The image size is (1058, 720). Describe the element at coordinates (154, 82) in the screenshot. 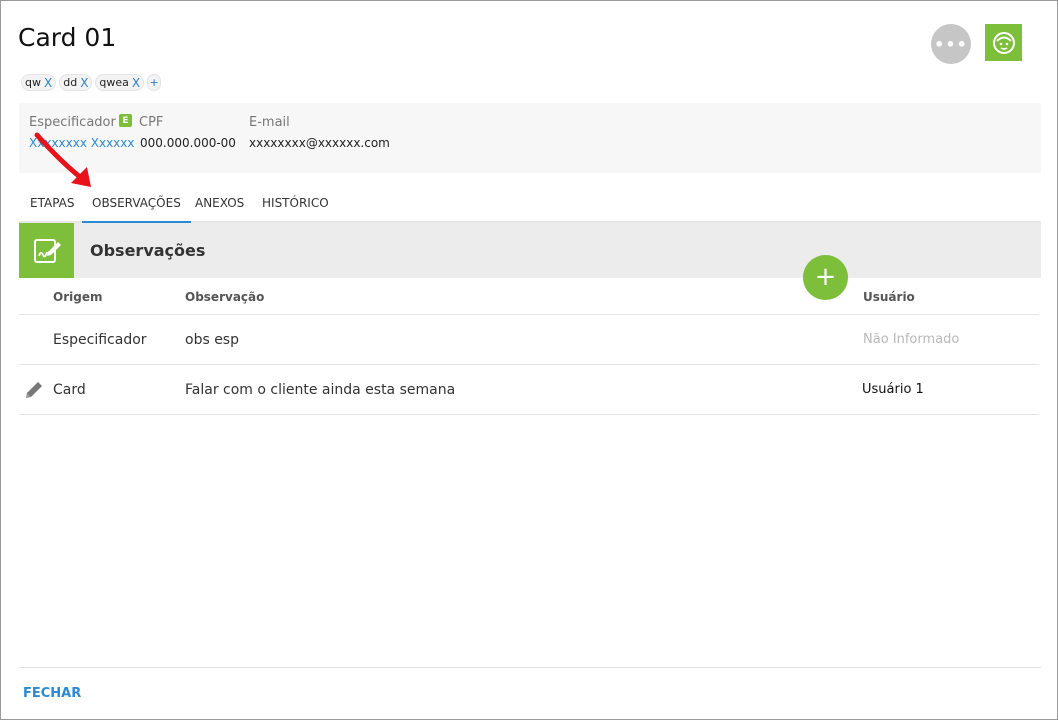

I see `add-tag-button: +` at that location.